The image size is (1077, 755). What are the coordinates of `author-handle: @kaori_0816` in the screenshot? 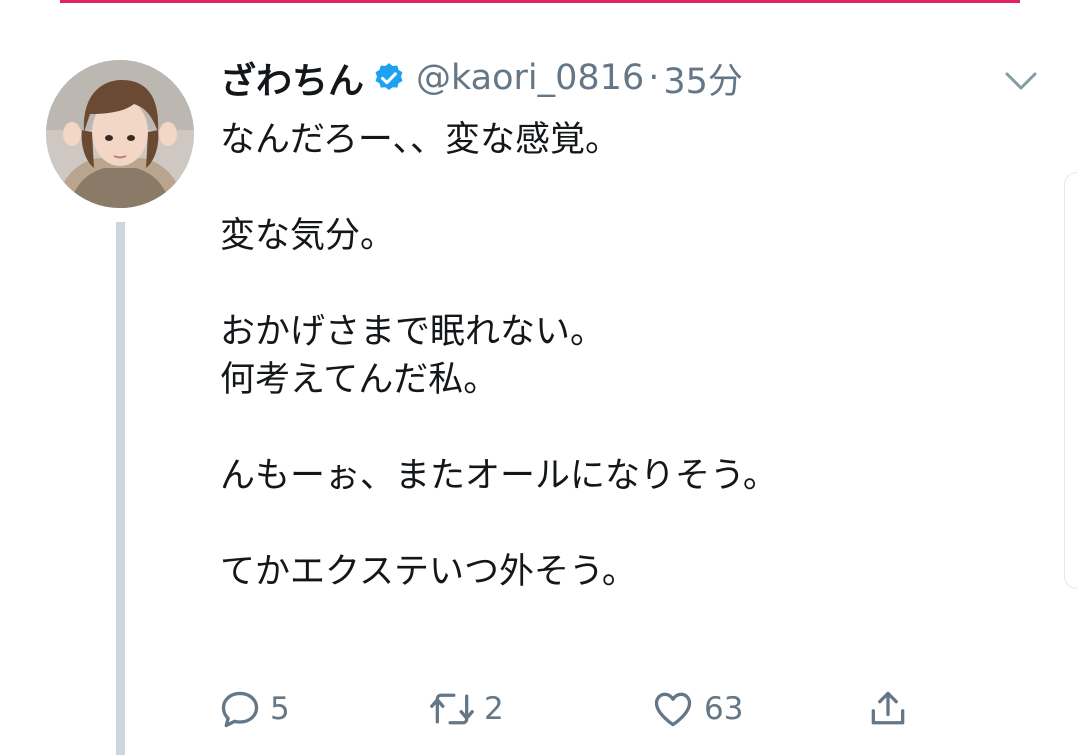 It's located at (530, 78).